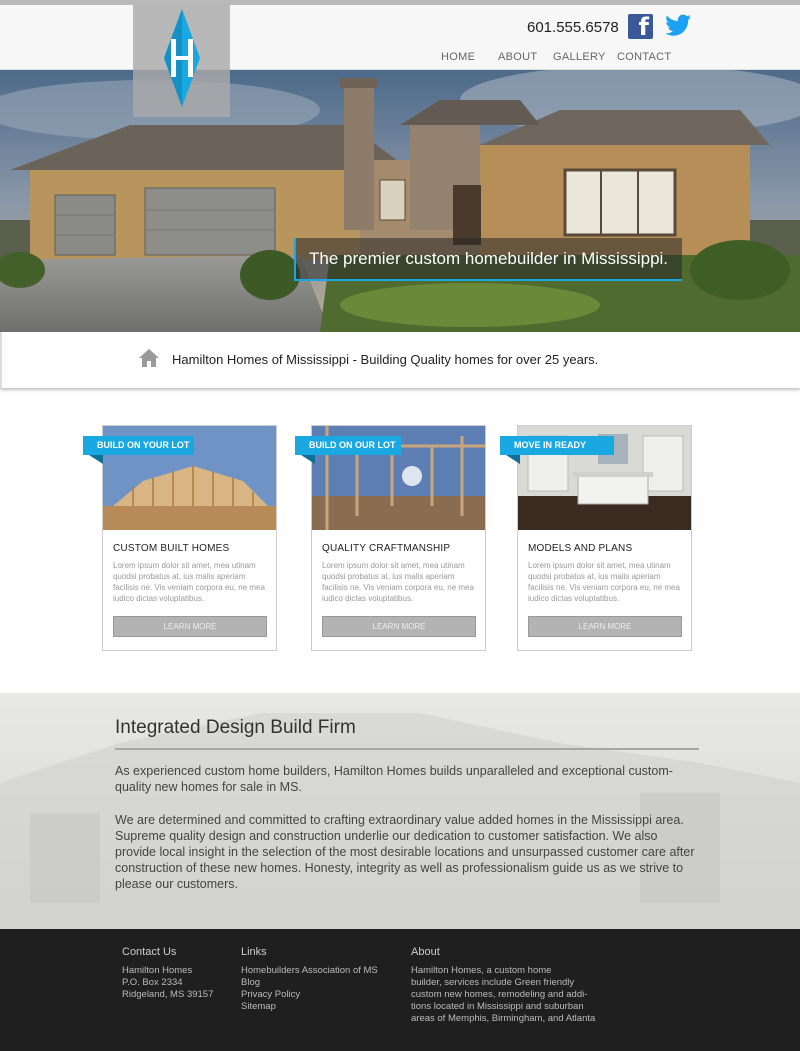 The image size is (800, 1051). Describe the element at coordinates (182, 58) in the screenshot. I see `h-diamond-logo-icon` at that location.